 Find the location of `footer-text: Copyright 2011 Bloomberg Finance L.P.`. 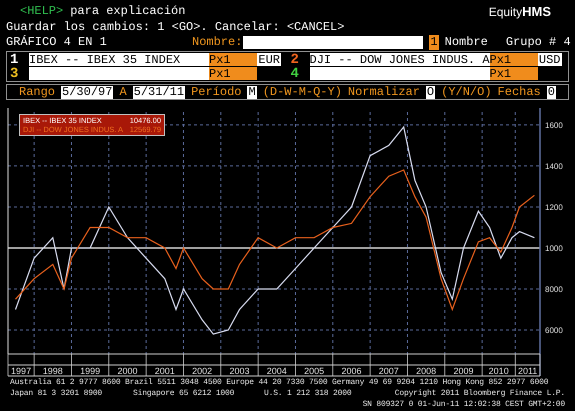

footer-text: Copyright 2011 Bloomberg Finance L.P. is located at coordinates (479, 393).